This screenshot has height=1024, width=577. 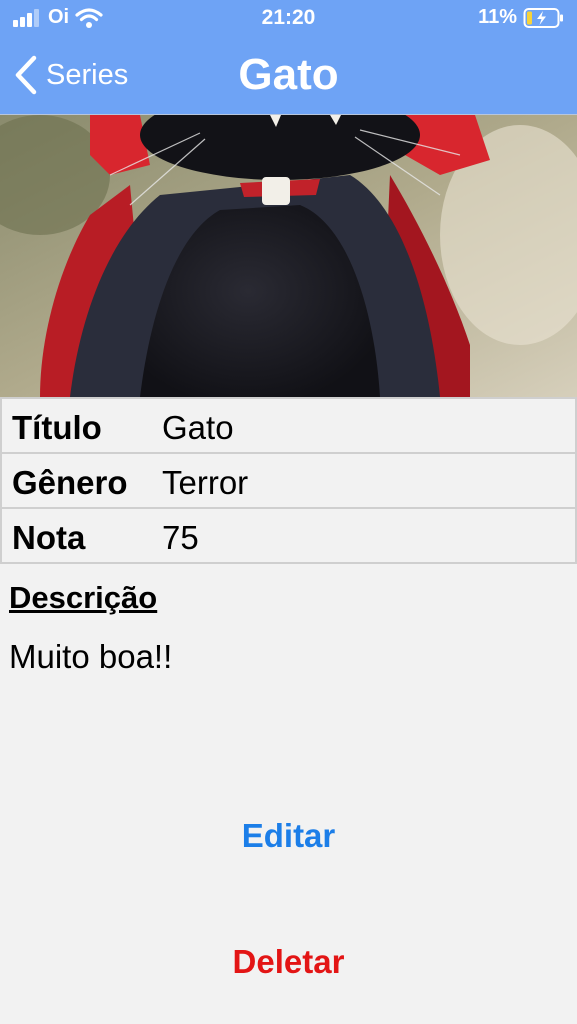 I want to click on page-title: Gato, so click(x=288, y=74).